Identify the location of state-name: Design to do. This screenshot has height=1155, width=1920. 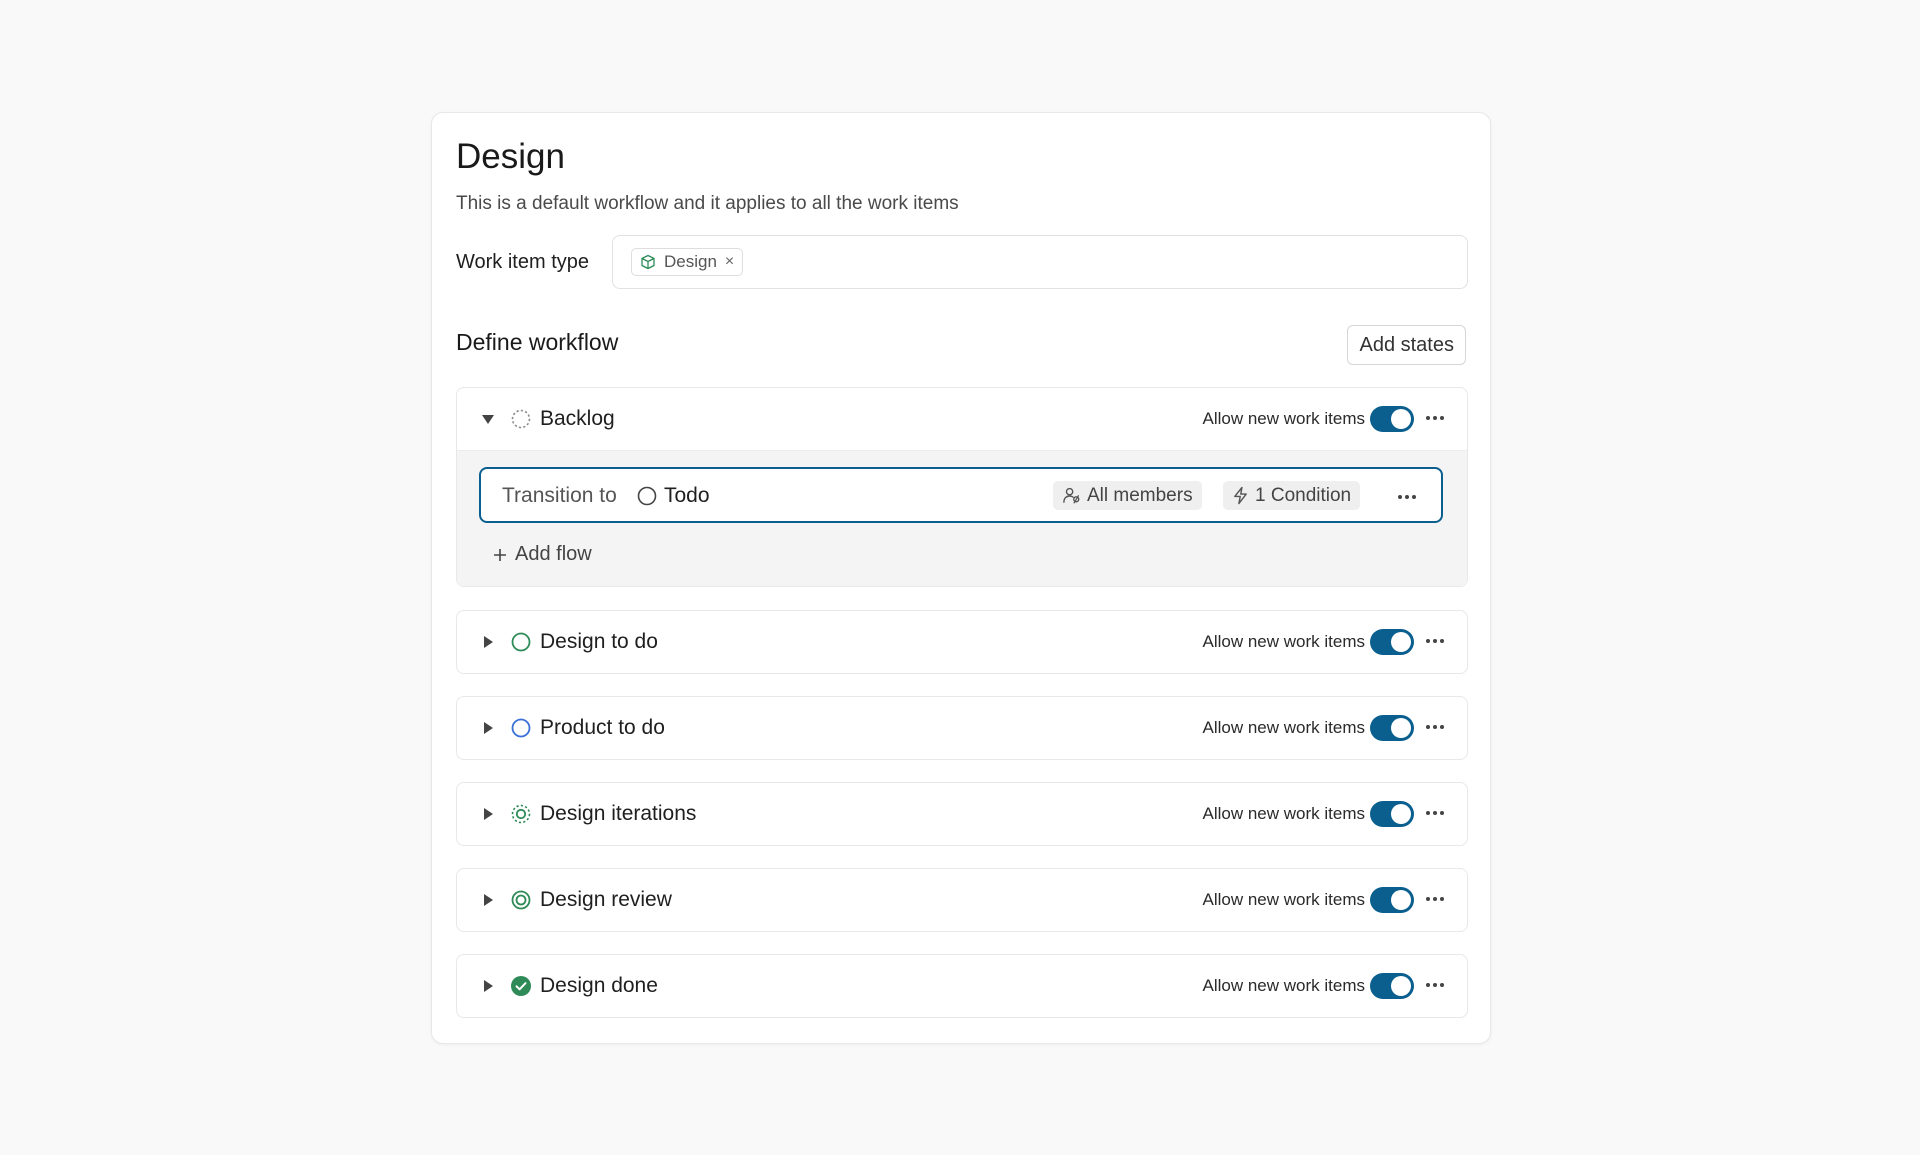
(599, 641).